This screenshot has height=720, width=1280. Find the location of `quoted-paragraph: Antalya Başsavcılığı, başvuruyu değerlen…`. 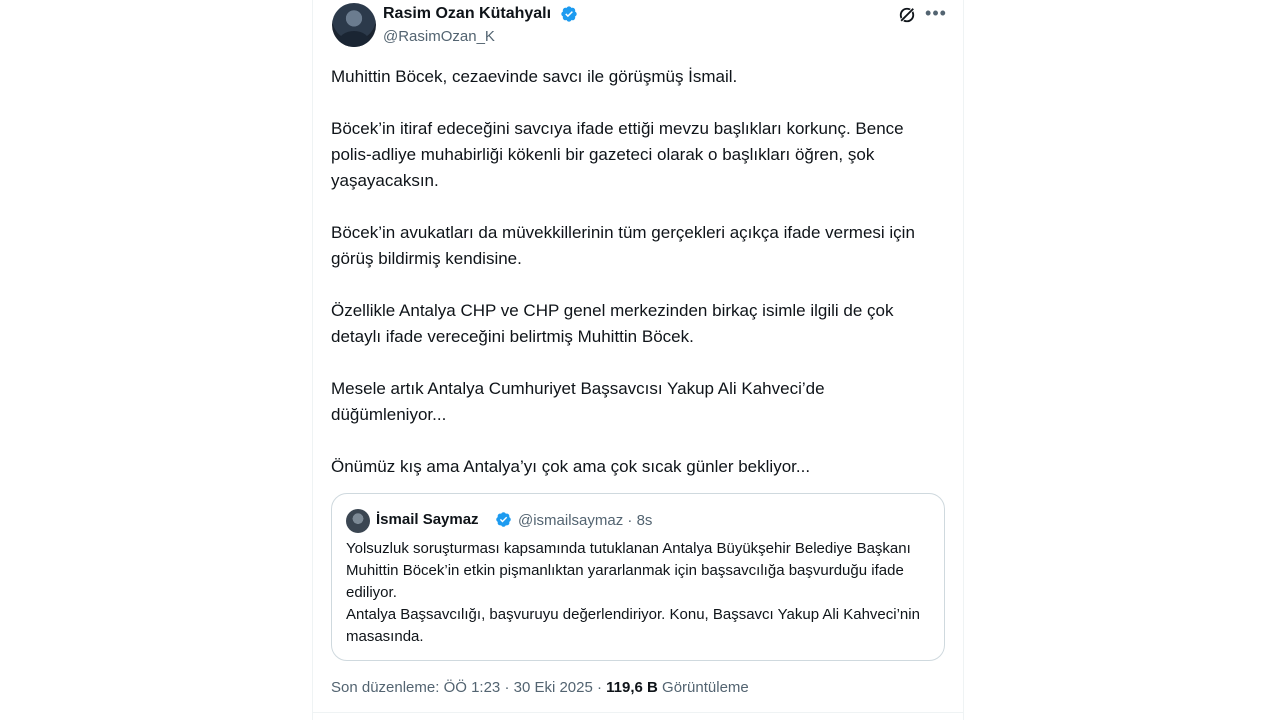

quoted-paragraph: Antalya Başsavcılığı, başvuruyu değerlen… is located at coordinates (633, 625).